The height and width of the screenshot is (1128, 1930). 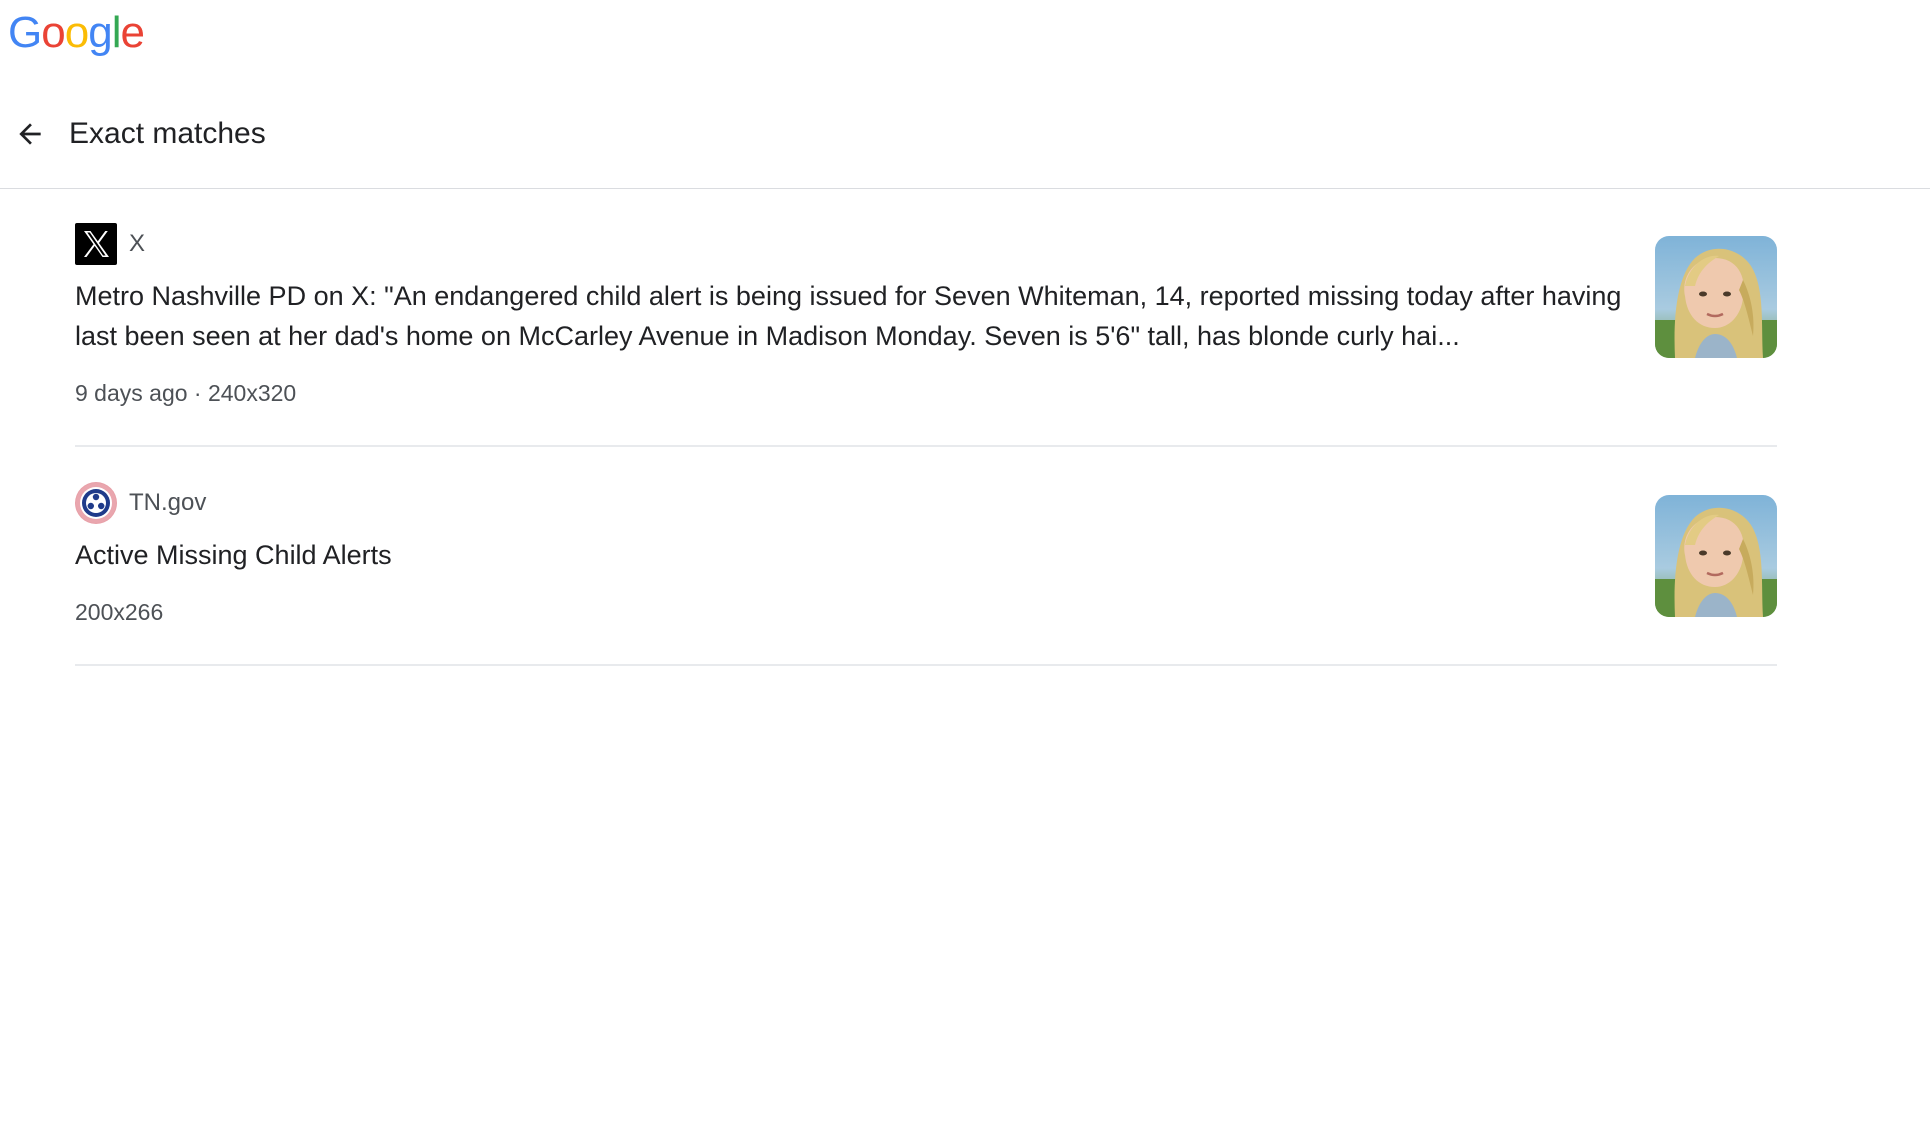 I want to click on google-logo: Google, so click(x=76, y=33).